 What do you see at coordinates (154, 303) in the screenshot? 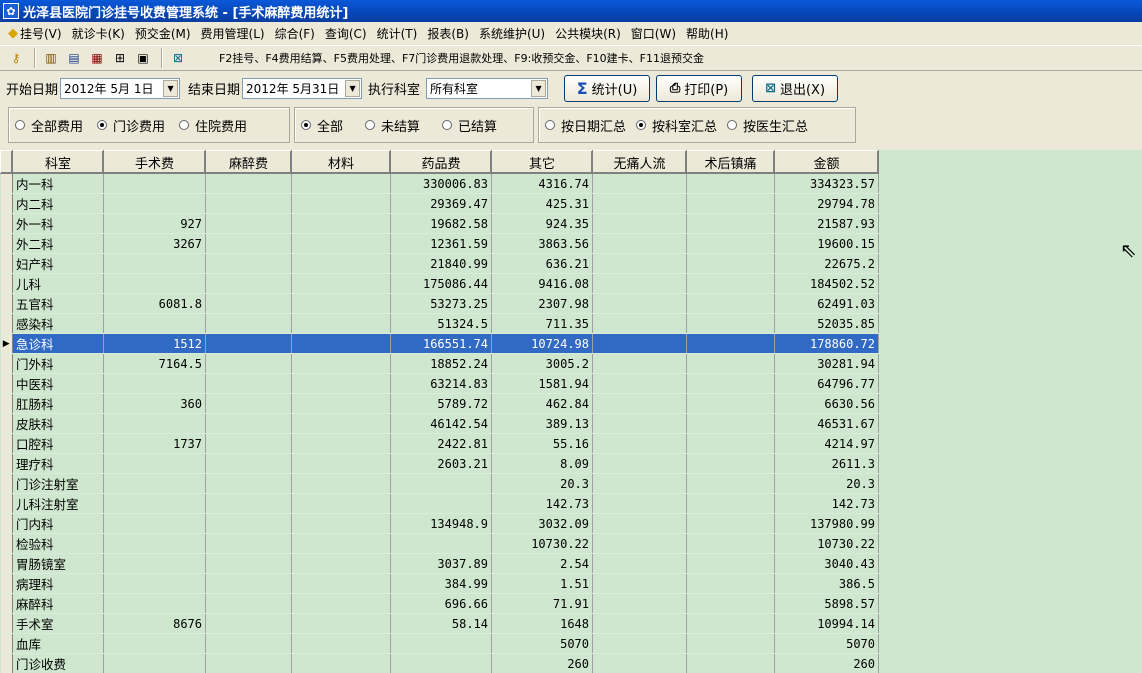
I see `table-cell: 6081.8` at bounding box center [154, 303].